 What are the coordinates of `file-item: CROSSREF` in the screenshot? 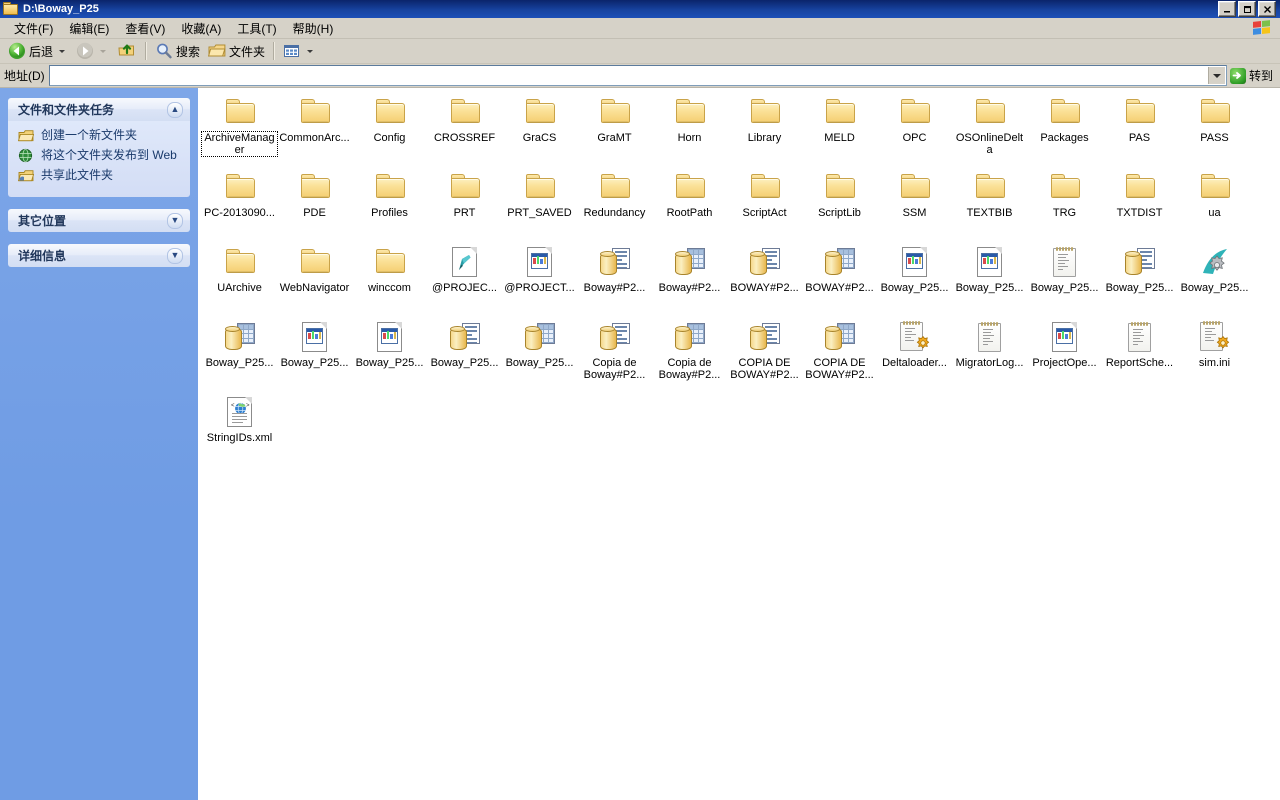 It's located at (464, 129).